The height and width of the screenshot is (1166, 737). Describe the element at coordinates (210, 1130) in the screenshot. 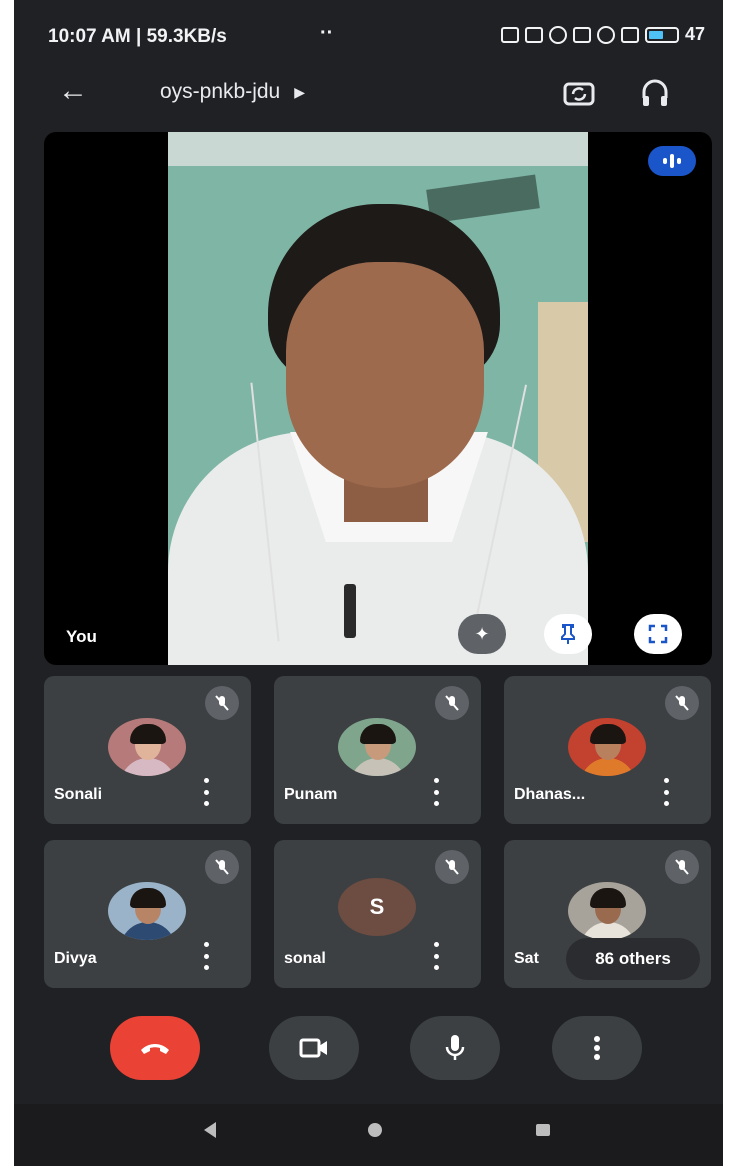

I see `nav-back-icon` at that location.